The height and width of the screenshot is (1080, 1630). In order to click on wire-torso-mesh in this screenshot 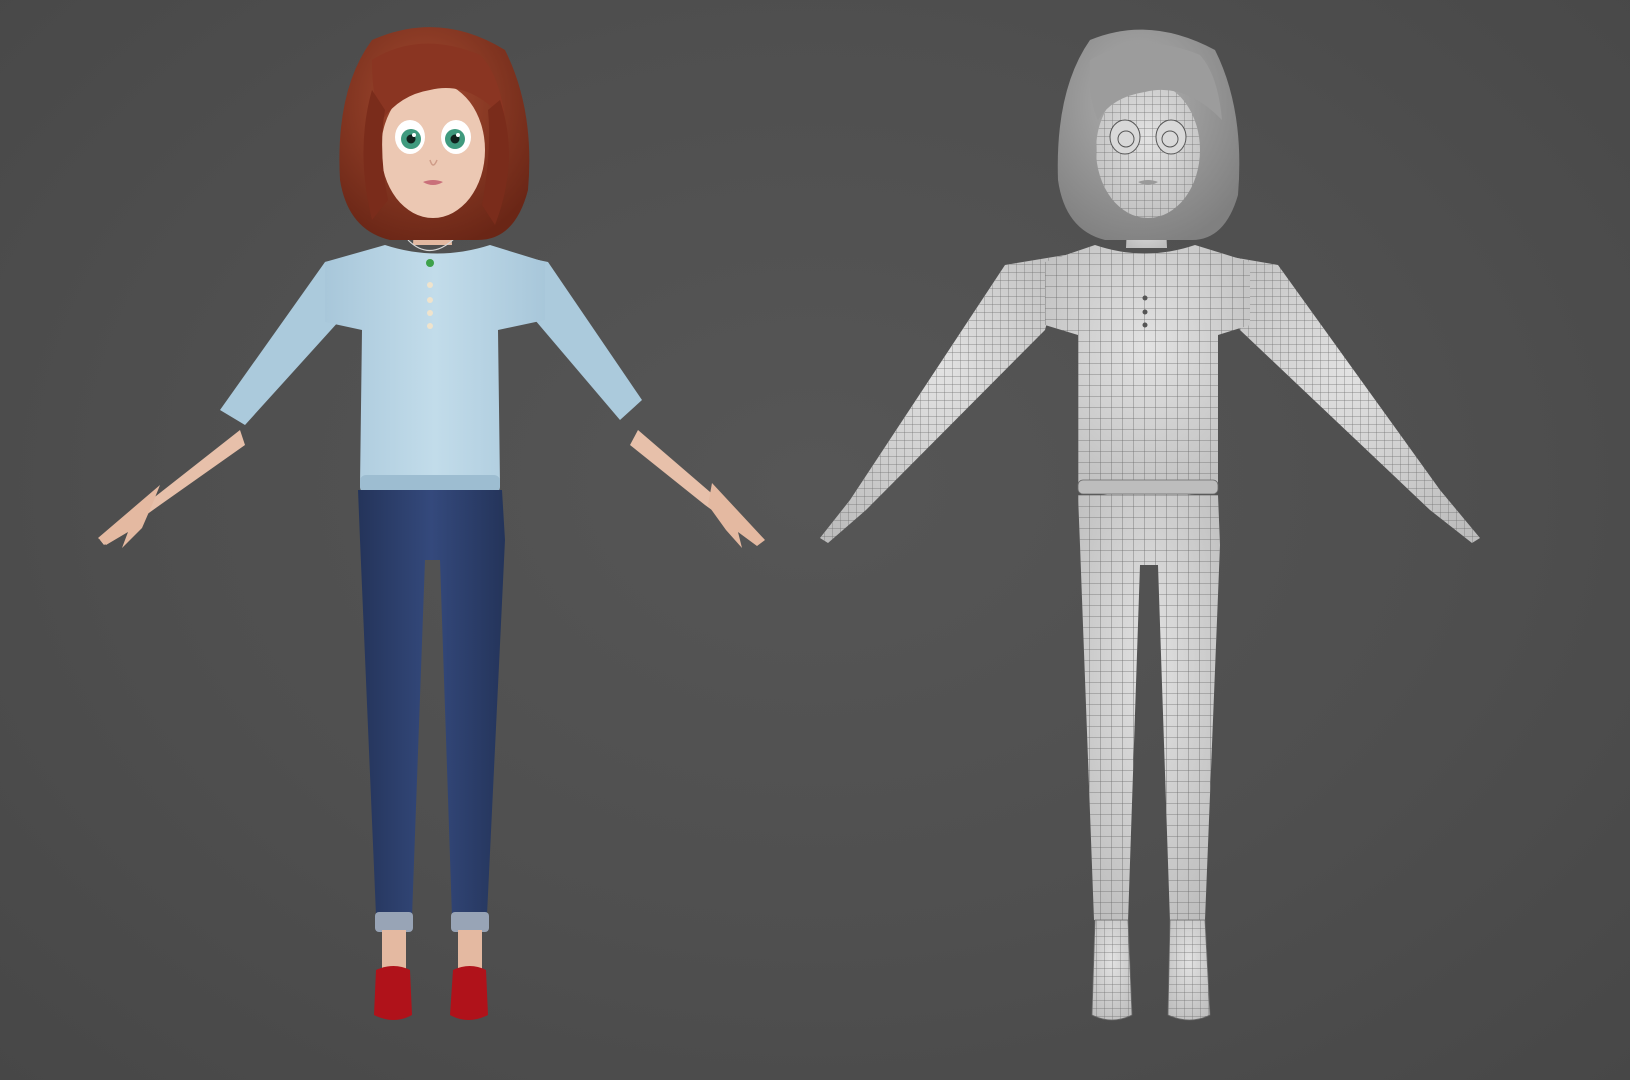, I will do `click(1147, 371)`.